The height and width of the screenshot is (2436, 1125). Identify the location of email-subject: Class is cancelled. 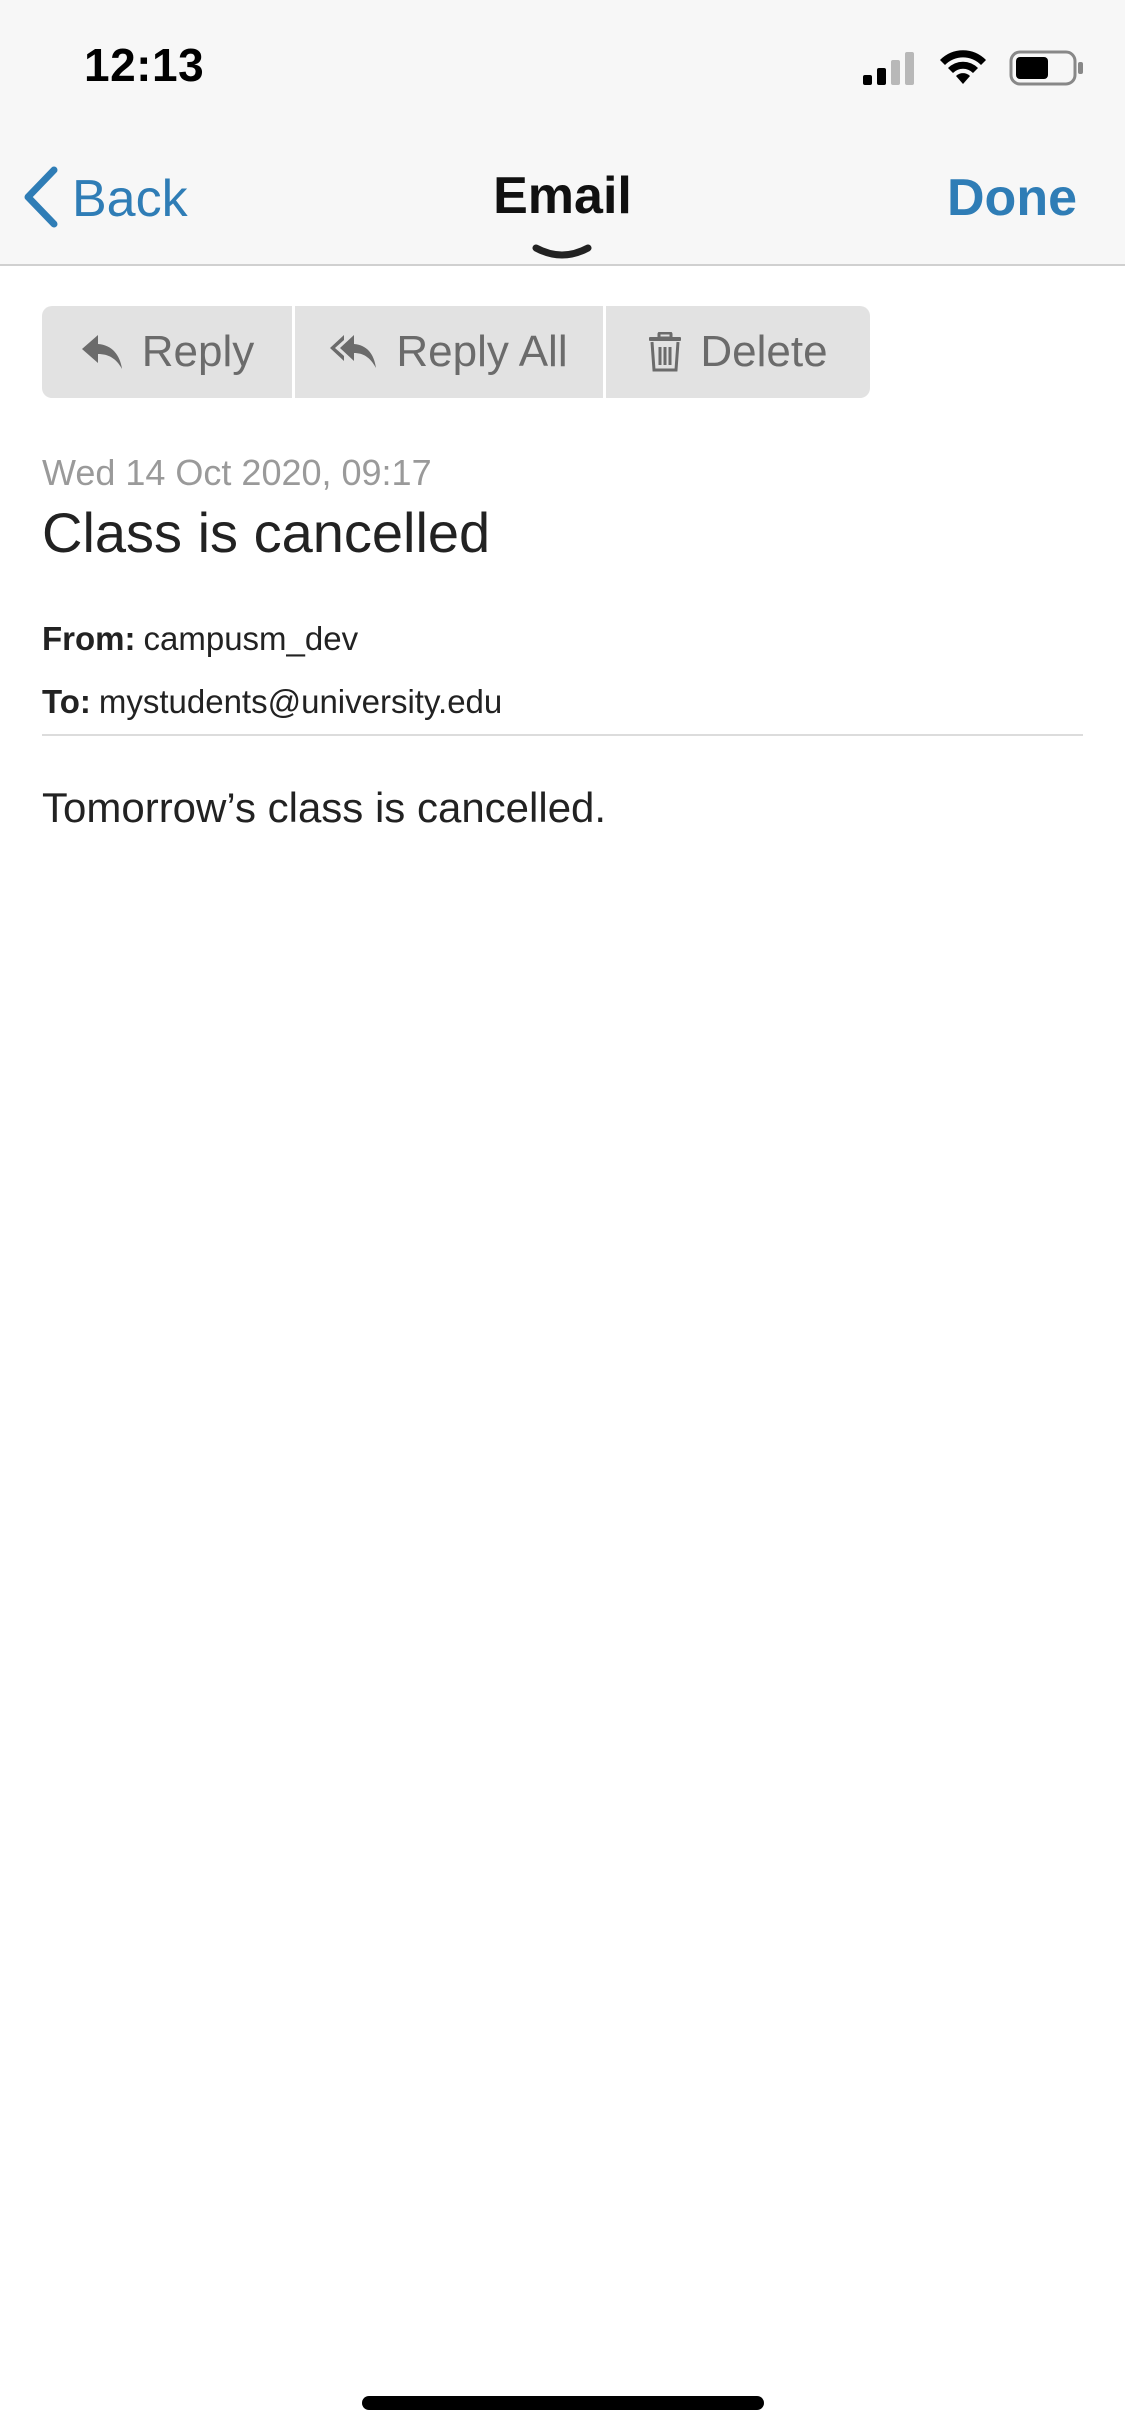
(266, 532).